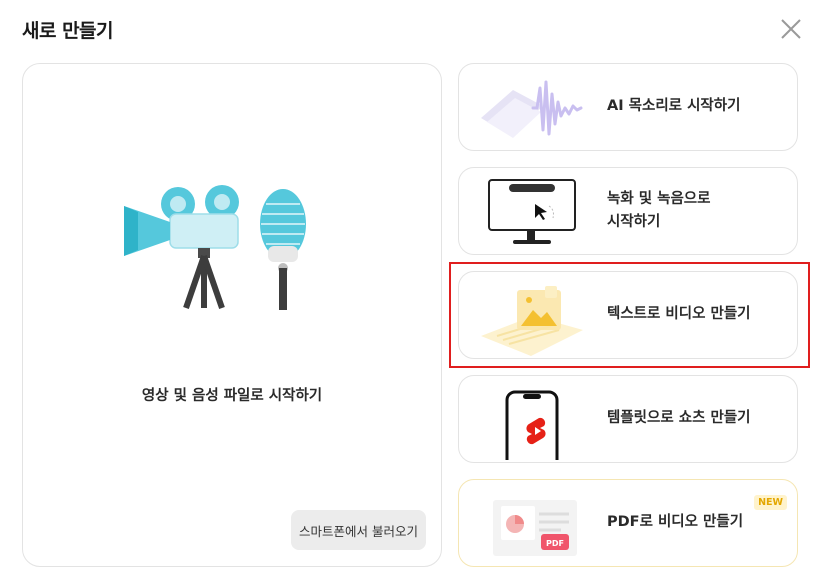 Image resolution: width=826 pixels, height=586 pixels. What do you see at coordinates (535, 528) in the screenshot?
I see `pdf-document-icon: PDF` at bounding box center [535, 528].